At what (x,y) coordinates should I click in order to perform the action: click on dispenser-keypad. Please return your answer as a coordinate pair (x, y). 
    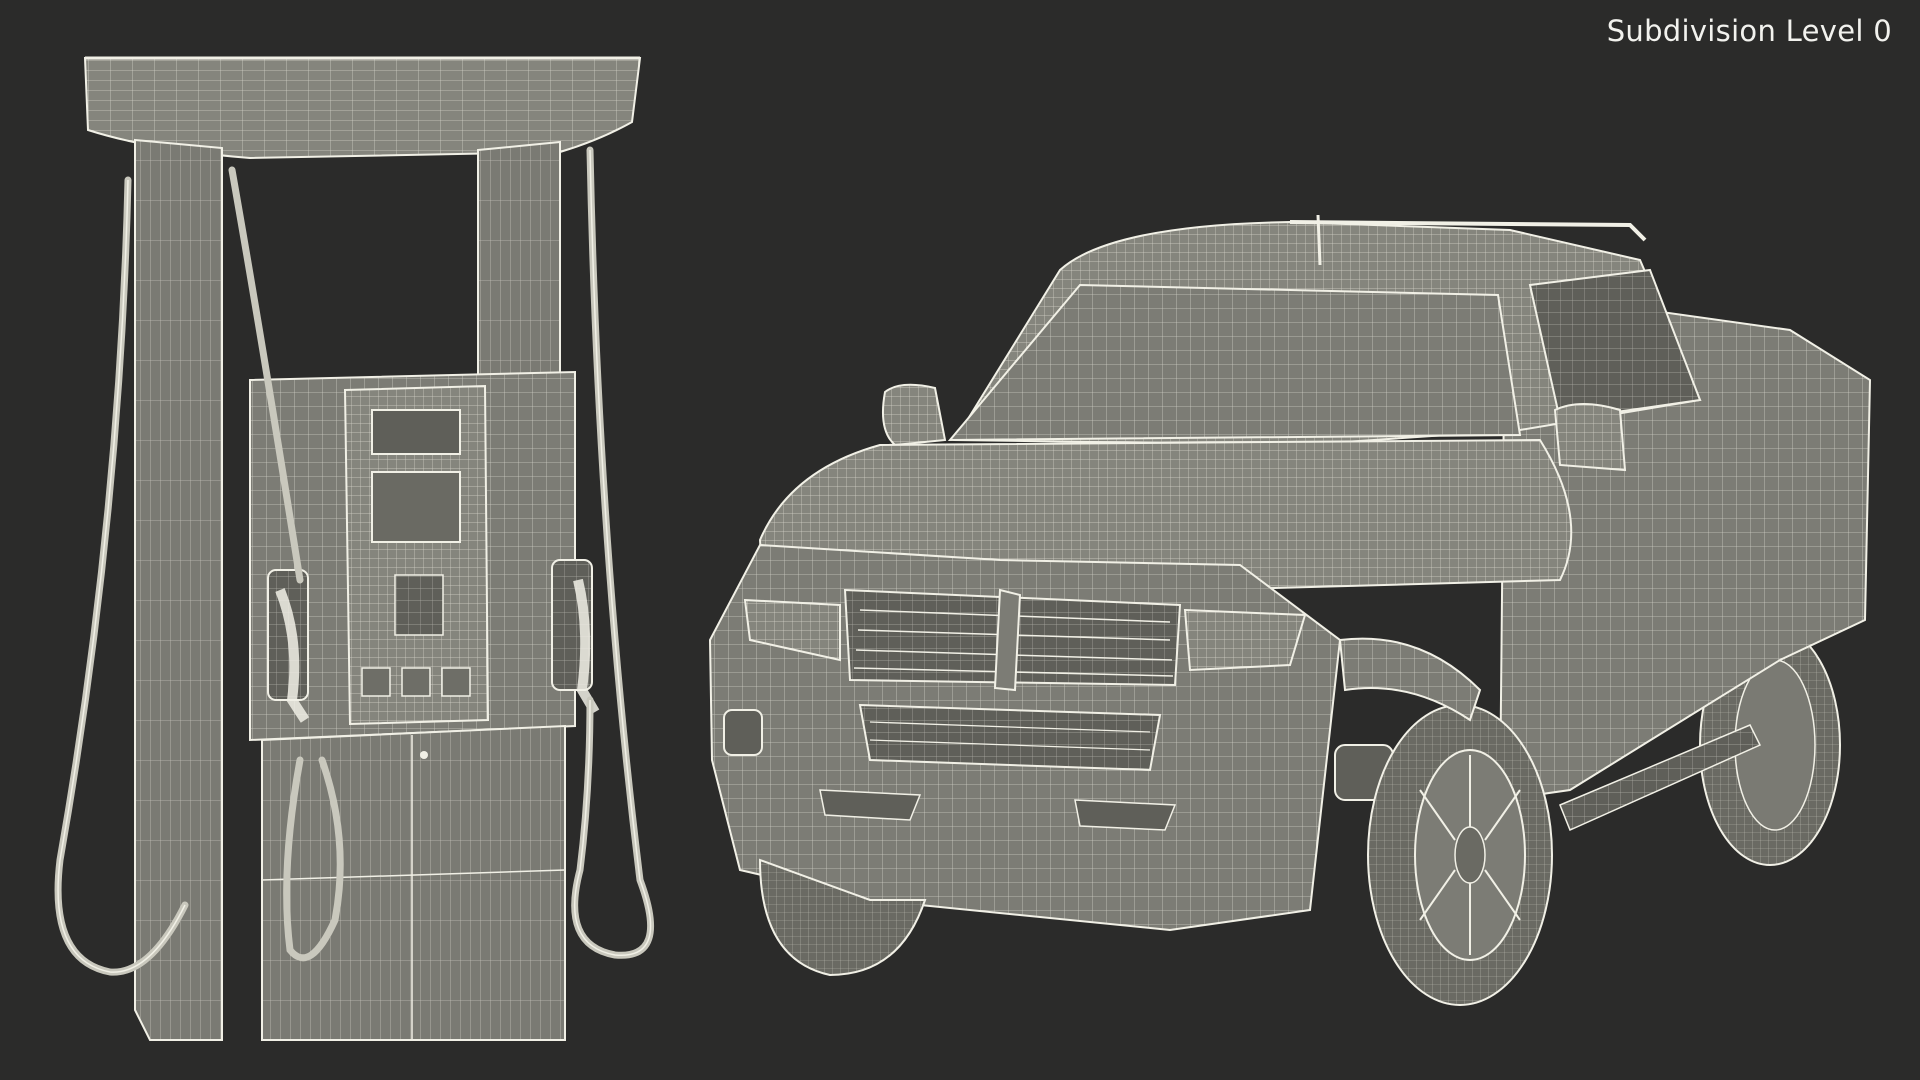
    Looking at the image, I should click on (419, 605).